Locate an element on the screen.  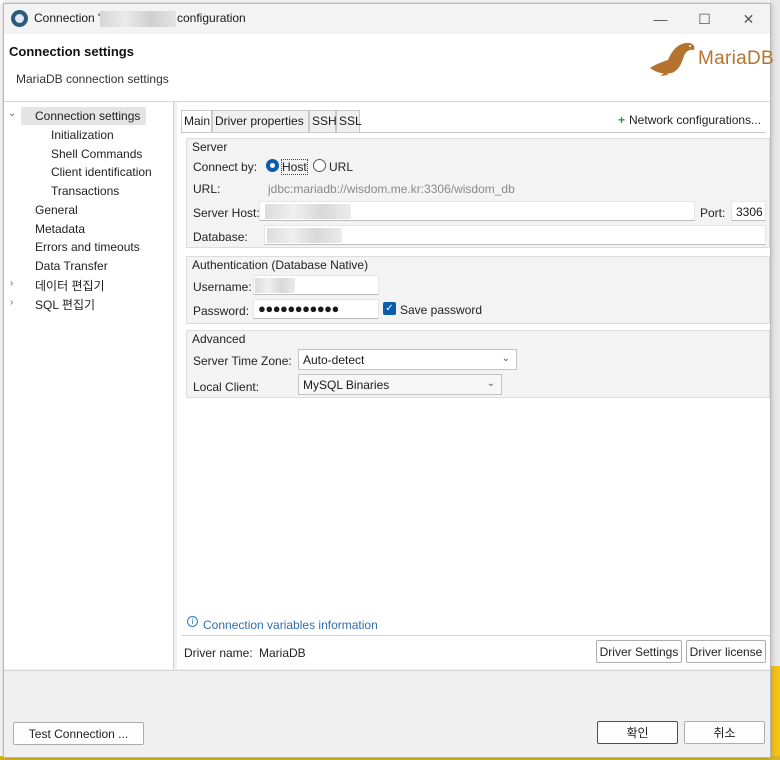
local-client-dropdown: MySQL Binaries ⌄ is located at coordinates (400, 384).